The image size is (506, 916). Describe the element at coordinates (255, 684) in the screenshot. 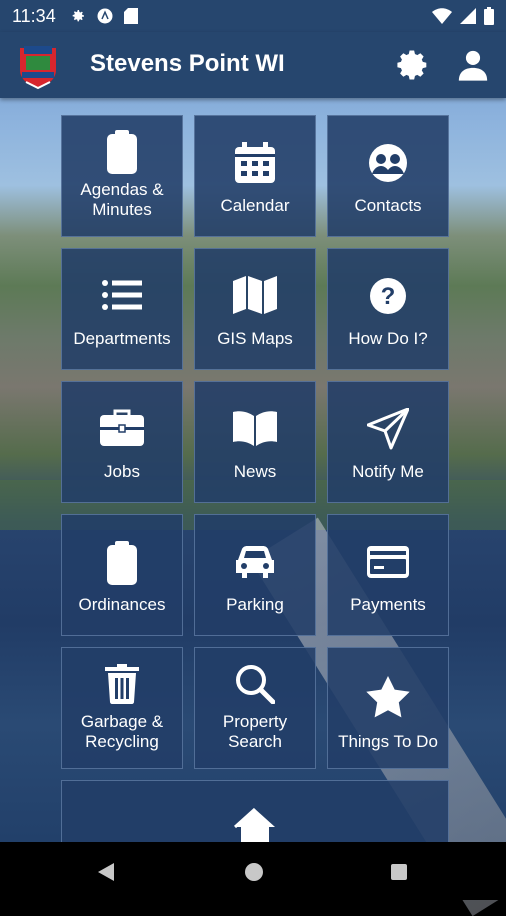

I see `search-icon` at that location.